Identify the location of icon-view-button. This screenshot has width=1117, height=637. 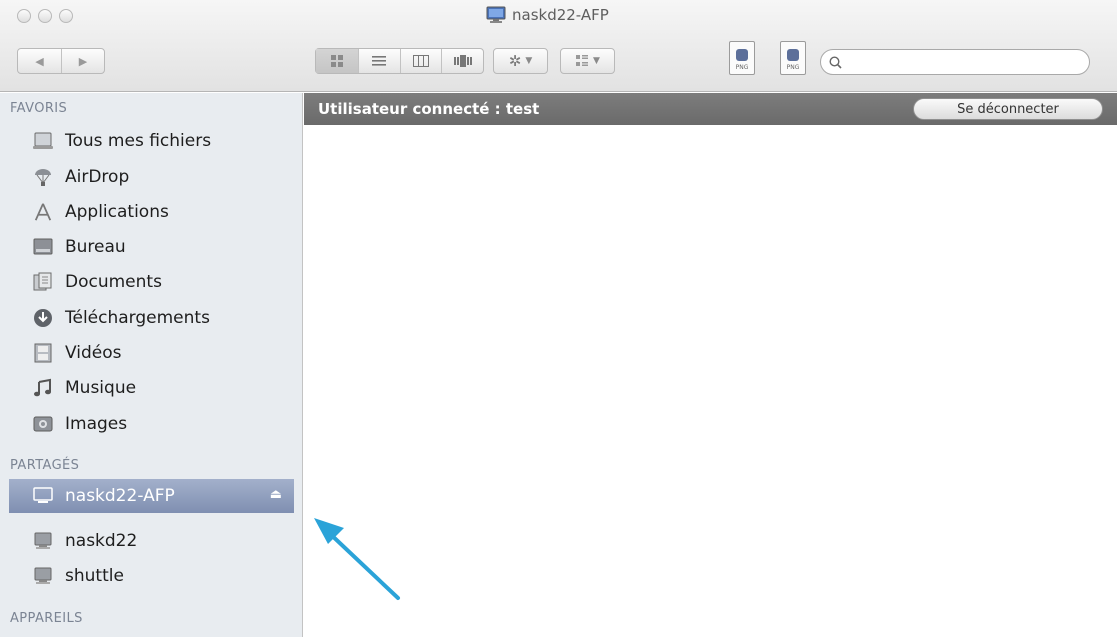
(337, 61).